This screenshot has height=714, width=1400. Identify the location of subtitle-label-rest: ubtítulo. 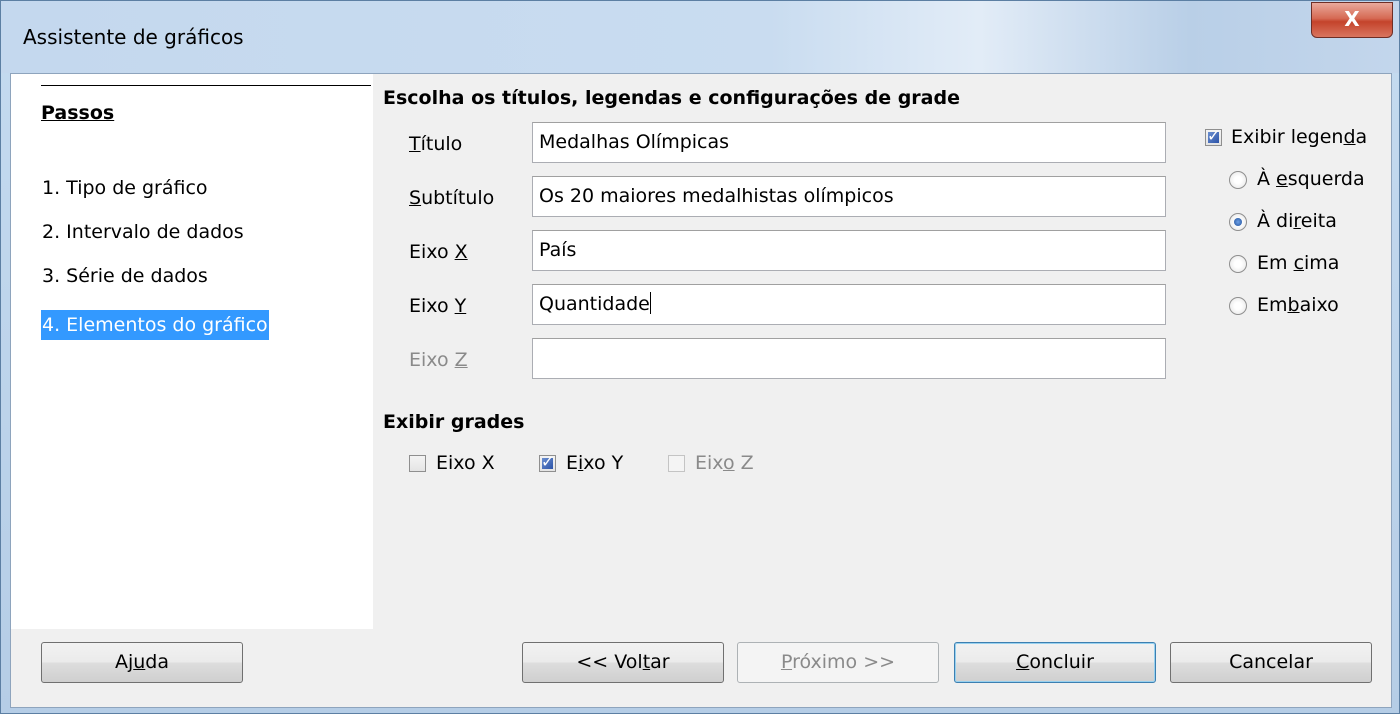
(458, 198).